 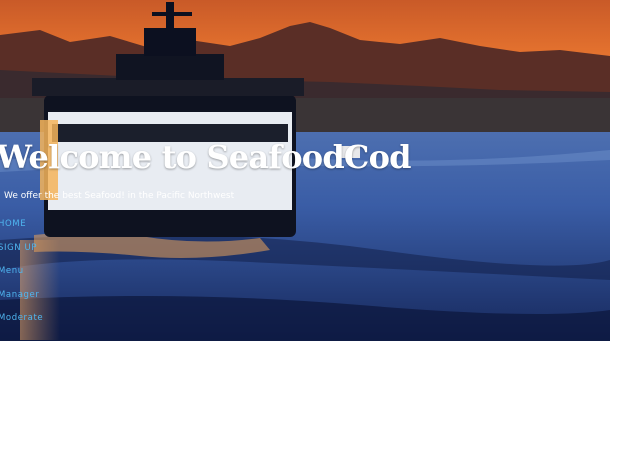 I want to click on nav-item: Menu, so click(x=21, y=270).